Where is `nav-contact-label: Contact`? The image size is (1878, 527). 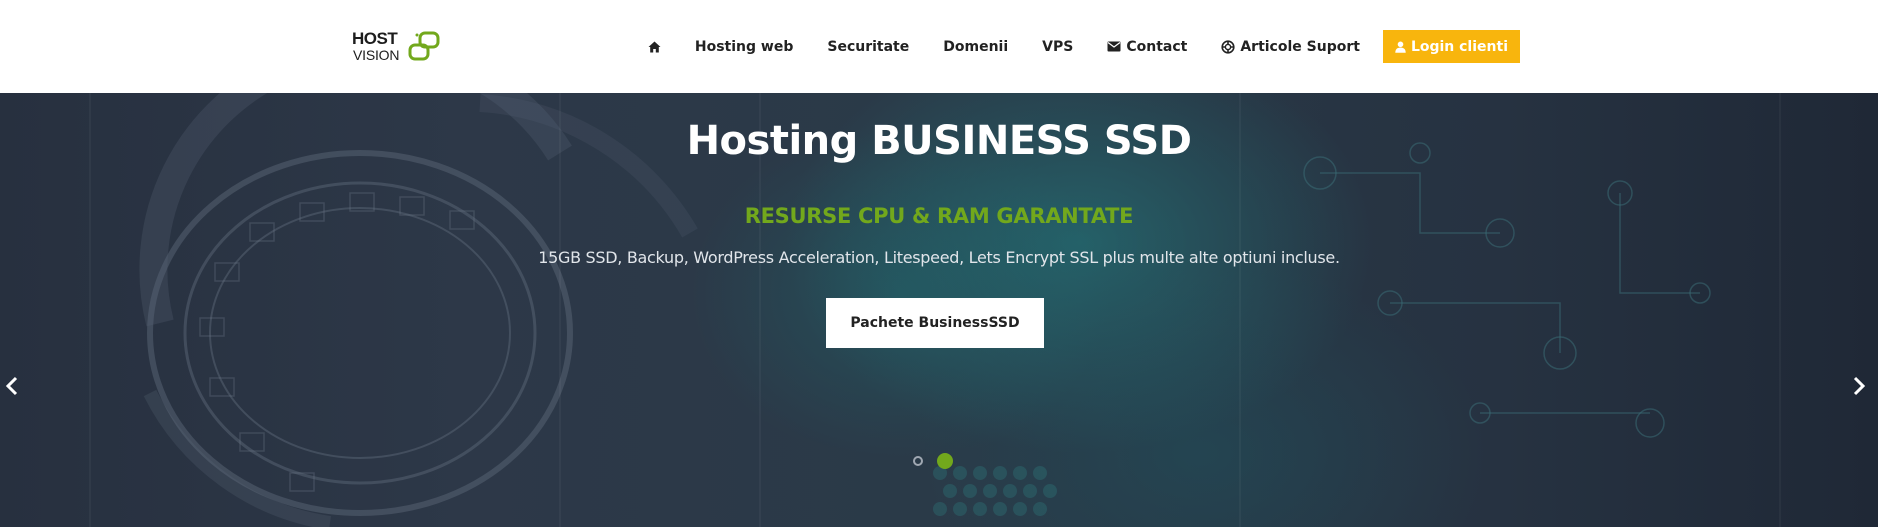
nav-contact-label: Contact is located at coordinates (1157, 46).